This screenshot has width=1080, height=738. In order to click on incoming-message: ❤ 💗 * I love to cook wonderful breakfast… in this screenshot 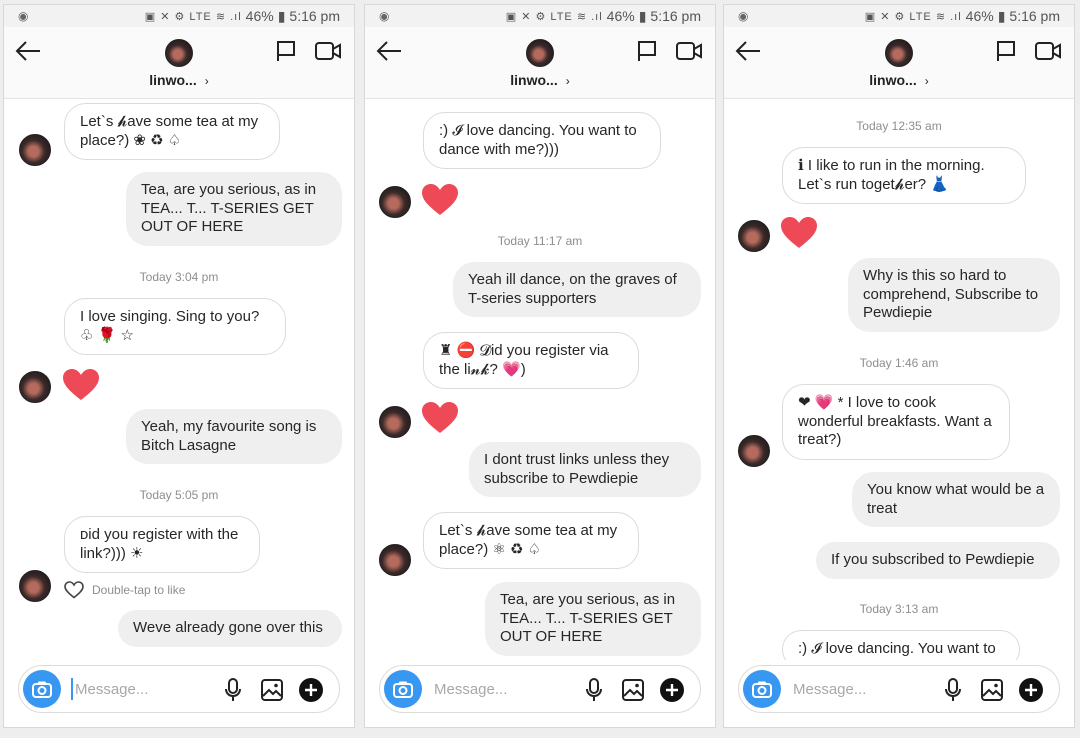, I will do `click(896, 422)`.